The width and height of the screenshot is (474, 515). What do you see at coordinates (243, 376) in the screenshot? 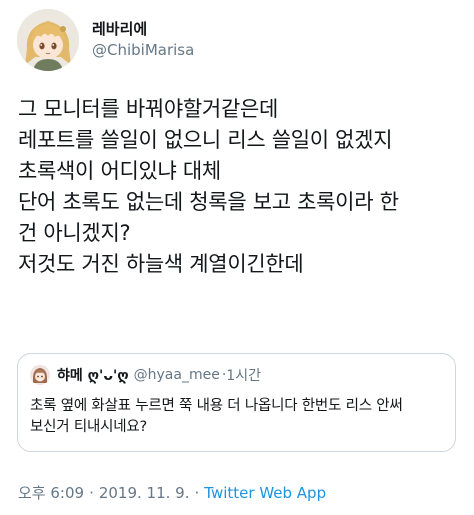
I see `quoted-timestamp: 1시간` at bounding box center [243, 376].